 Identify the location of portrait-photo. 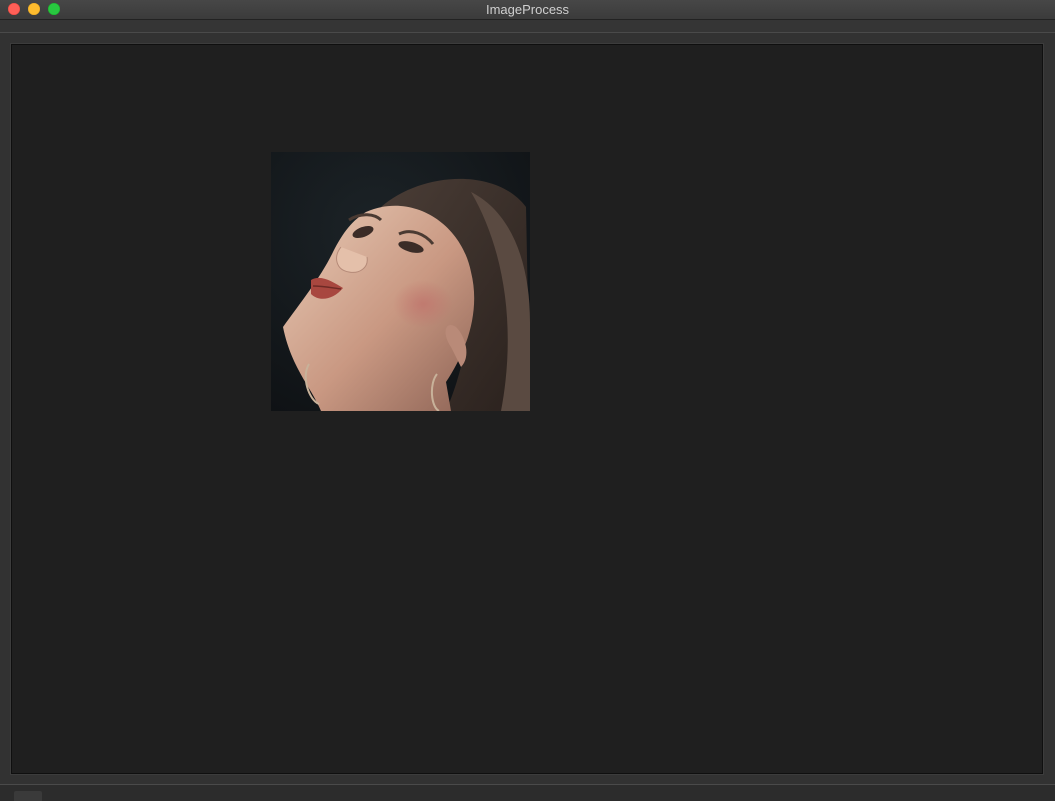
(400, 281).